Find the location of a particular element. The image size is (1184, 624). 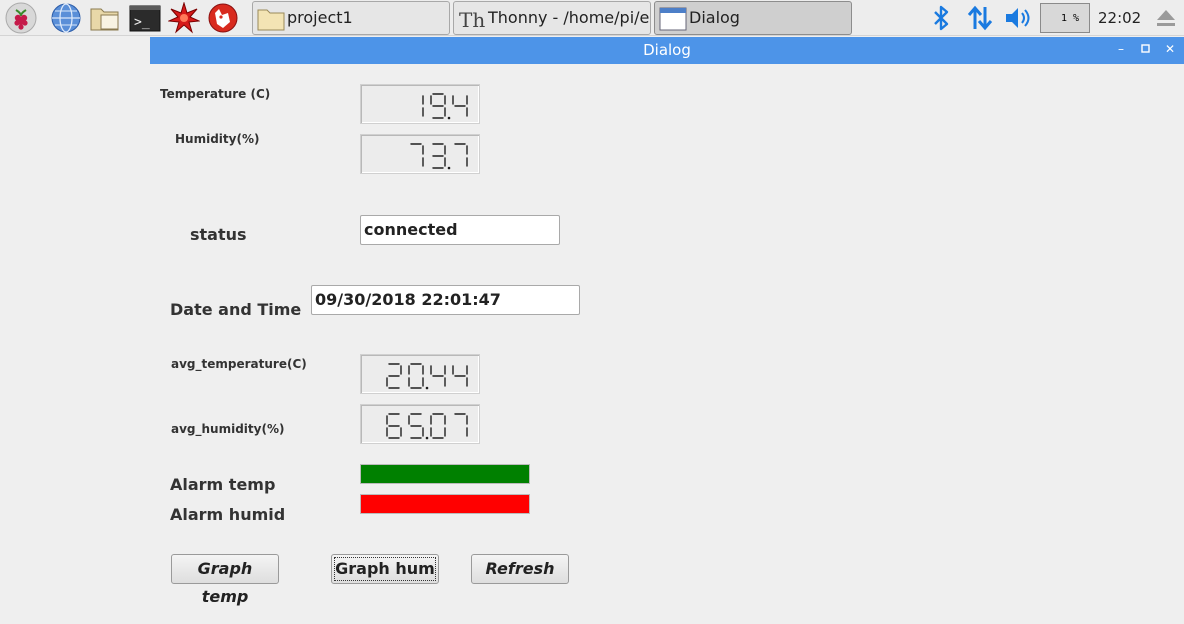

volume-icon is located at coordinates (1019, 18).